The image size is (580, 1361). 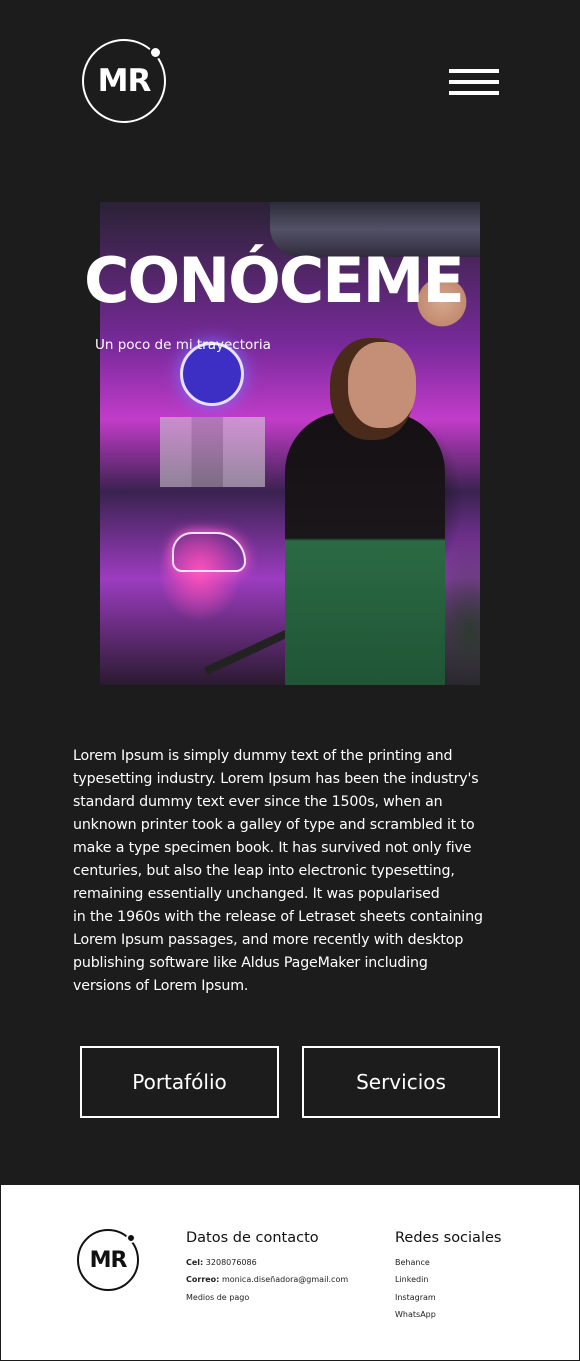 What do you see at coordinates (285, 1279) in the screenshot?
I see `email-value: monica.diseñadora@gmail.com` at bounding box center [285, 1279].